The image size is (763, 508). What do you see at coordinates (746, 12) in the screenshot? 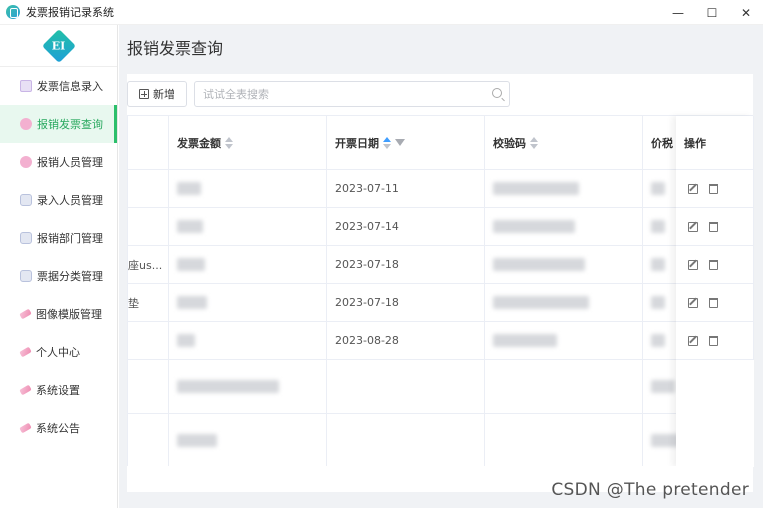
I see `close-button: ✕` at bounding box center [746, 12].